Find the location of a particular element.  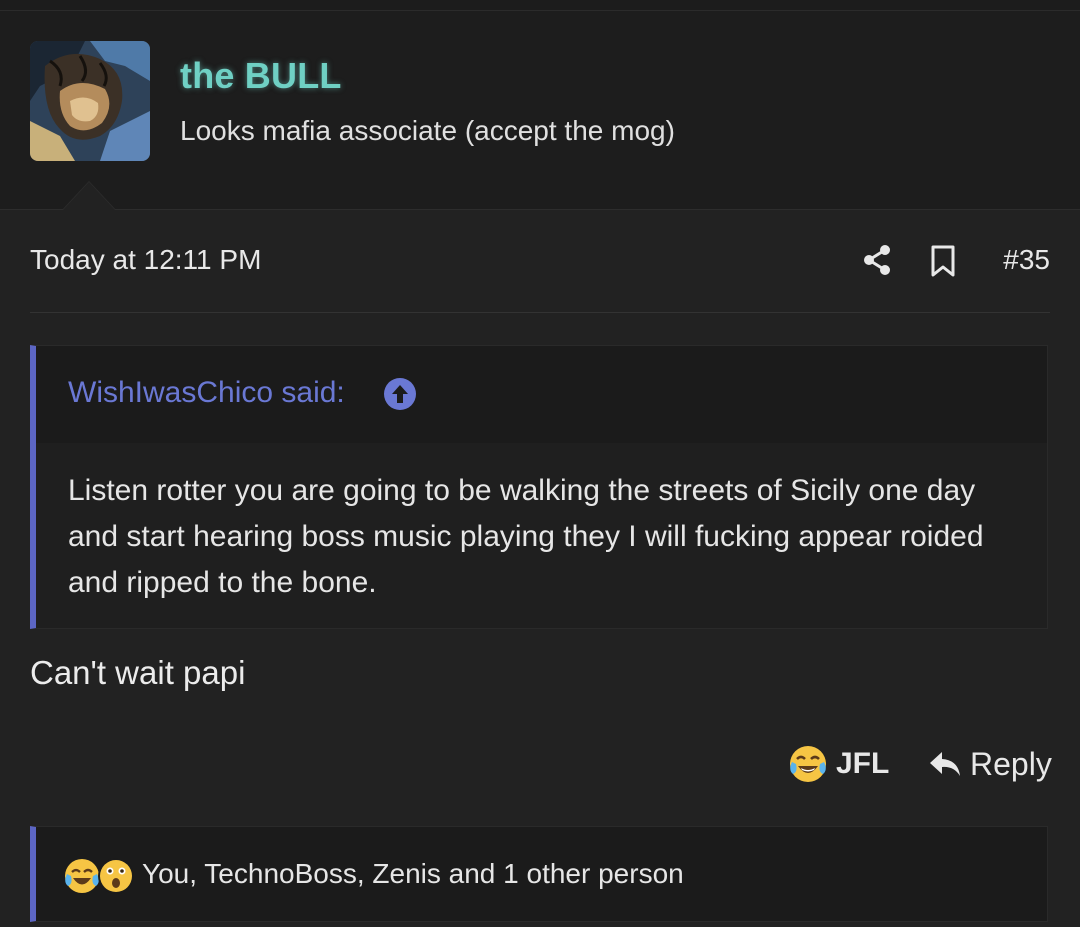

reaction-icons is located at coordinates (102, 876).